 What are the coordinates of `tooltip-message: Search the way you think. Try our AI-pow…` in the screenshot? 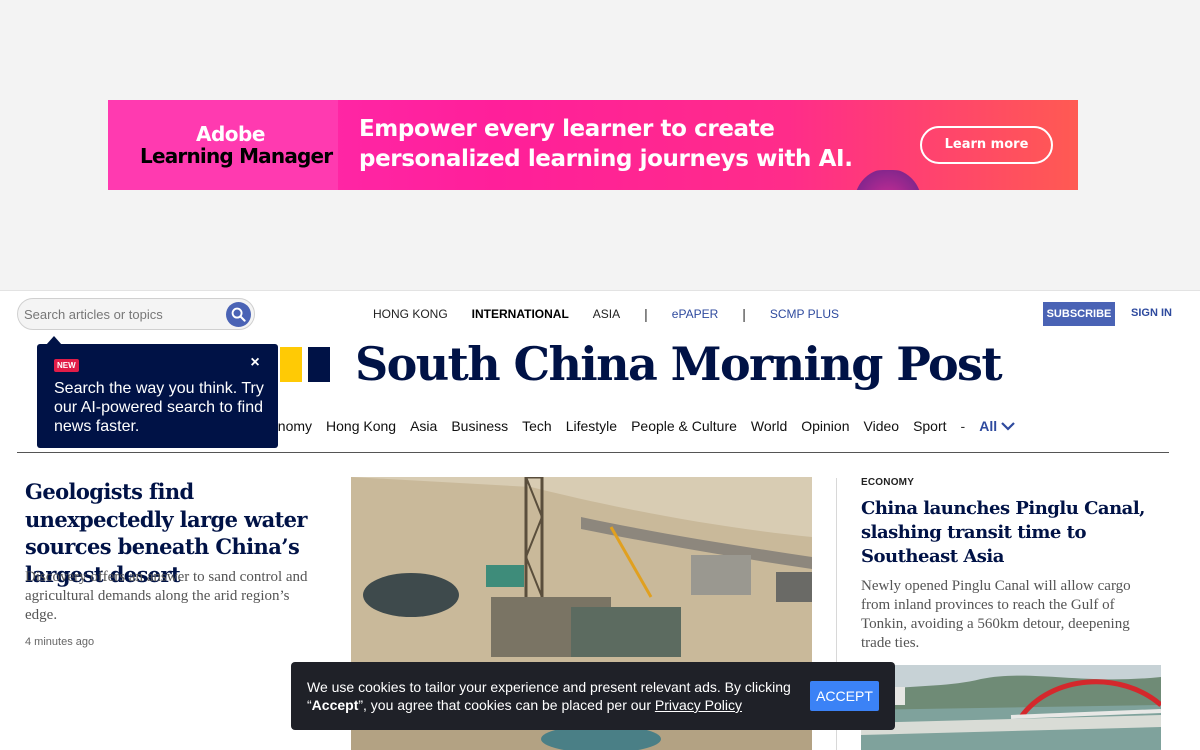 It's located at (159, 407).